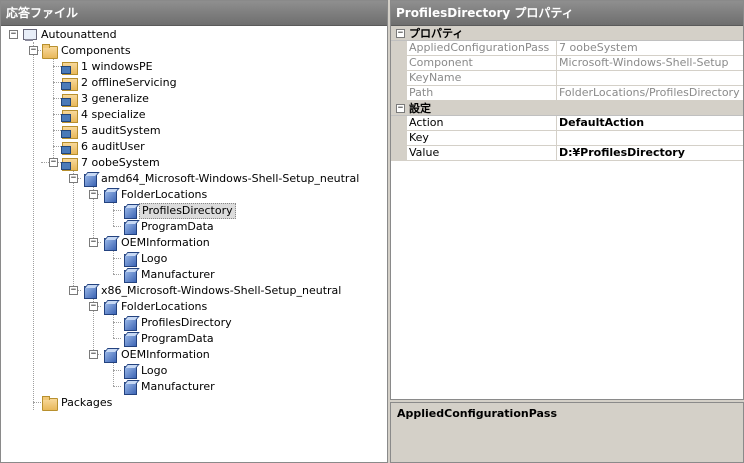 The image size is (744, 463). Describe the element at coordinates (168, 227) in the screenshot. I see `tree-node-amd64-programdata: ProgramData` at that location.